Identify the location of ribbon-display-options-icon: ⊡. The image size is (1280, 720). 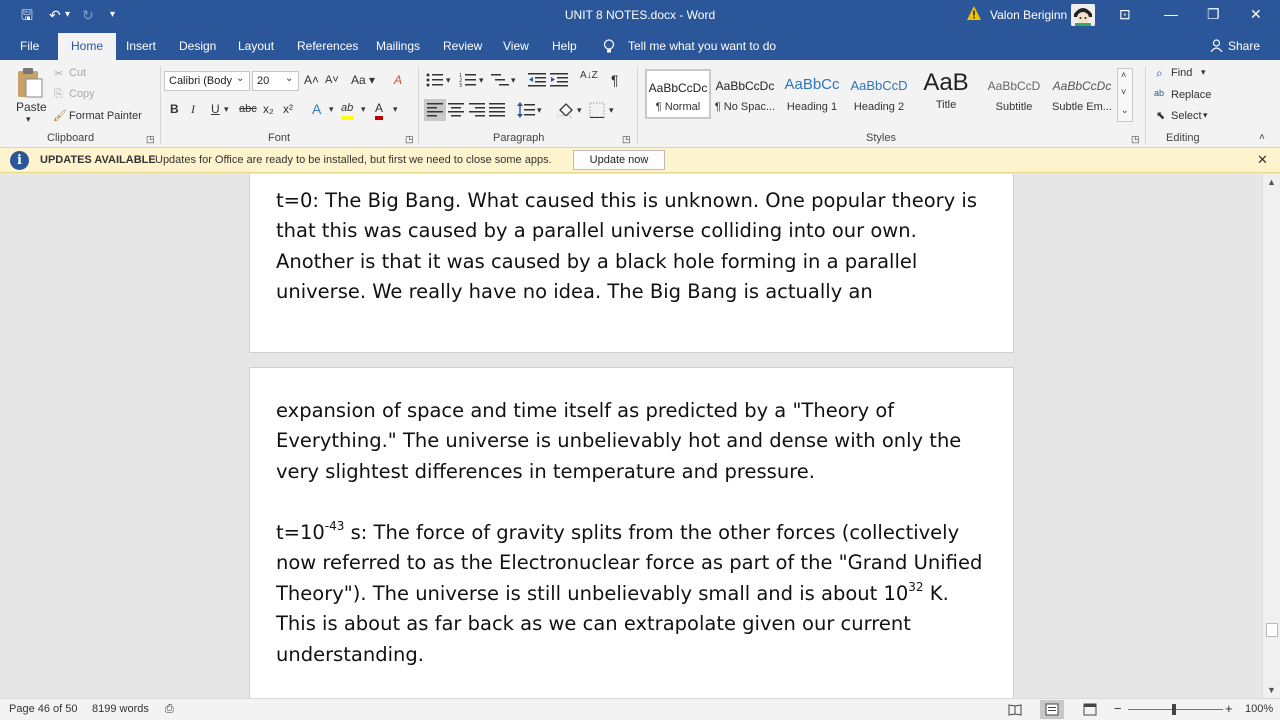
(1125, 14).